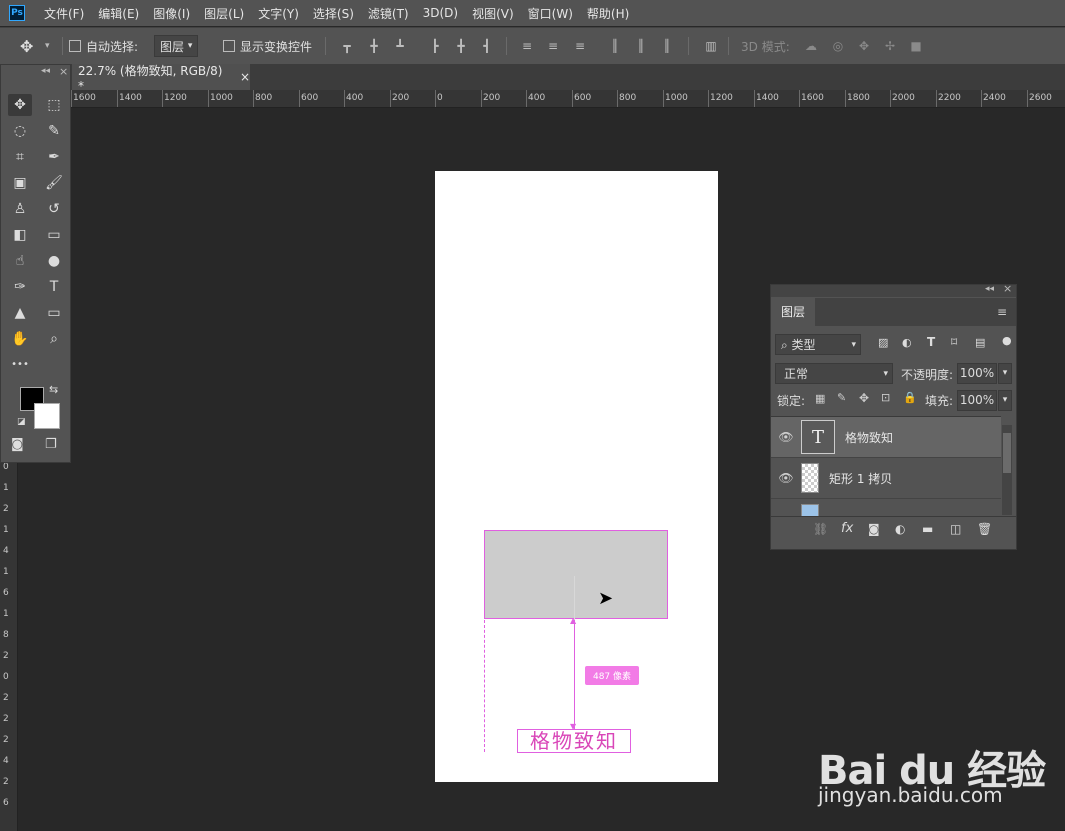 This screenshot has width=1065, height=831. What do you see at coordinates (54, 313) in the screenshot?
I see `shape-tool-icon: ▭` at bounding box center [54, 313].